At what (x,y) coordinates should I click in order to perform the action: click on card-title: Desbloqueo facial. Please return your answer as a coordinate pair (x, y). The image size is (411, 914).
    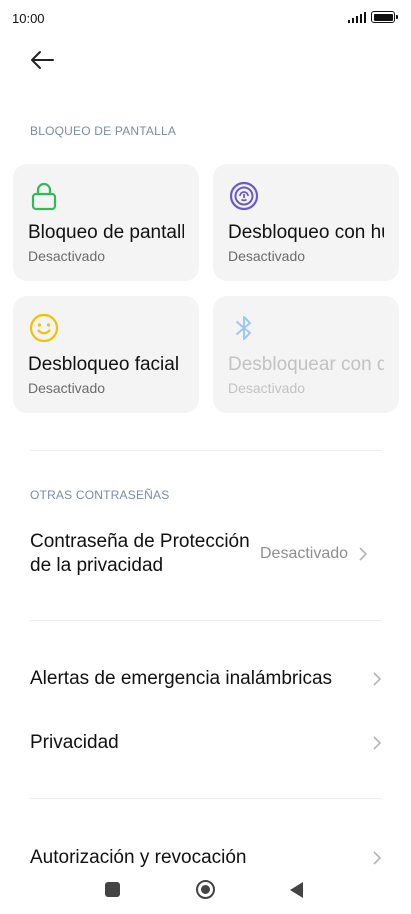
    Looking at the image, I should click on (104, 364).